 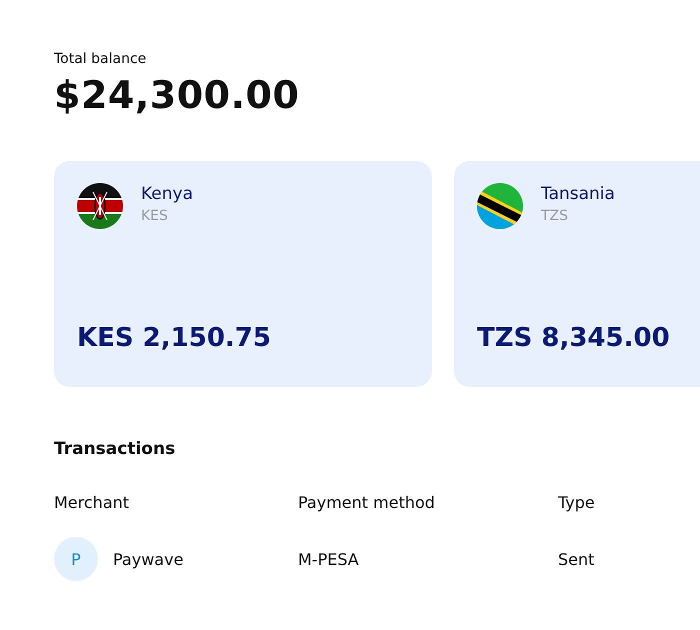 I want to click on column-header: Type, so click(x=576, y=502).